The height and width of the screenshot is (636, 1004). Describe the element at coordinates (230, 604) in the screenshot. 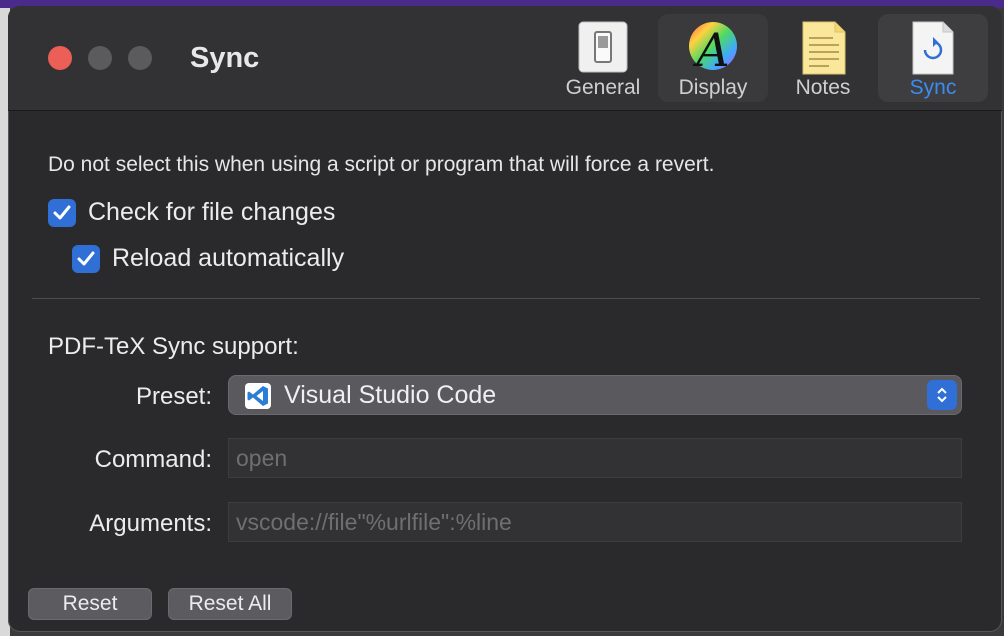

I see `reset-all-button: Reset All` at that location.